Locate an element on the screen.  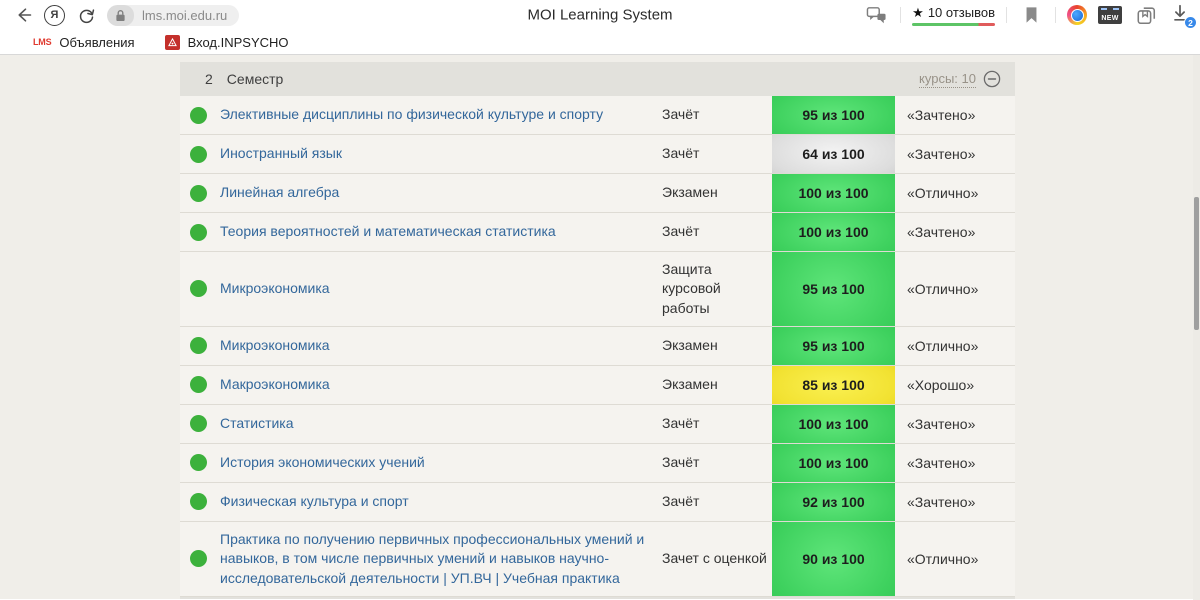
bookmark-announcements: LMS Объявления is located at coordinates (84, 42).